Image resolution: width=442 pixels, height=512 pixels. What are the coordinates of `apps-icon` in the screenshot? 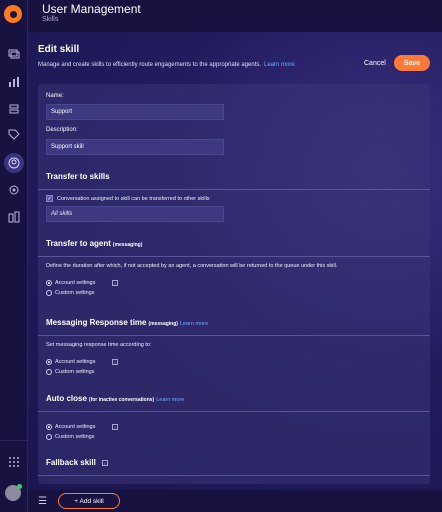 It's located at (14, 217).